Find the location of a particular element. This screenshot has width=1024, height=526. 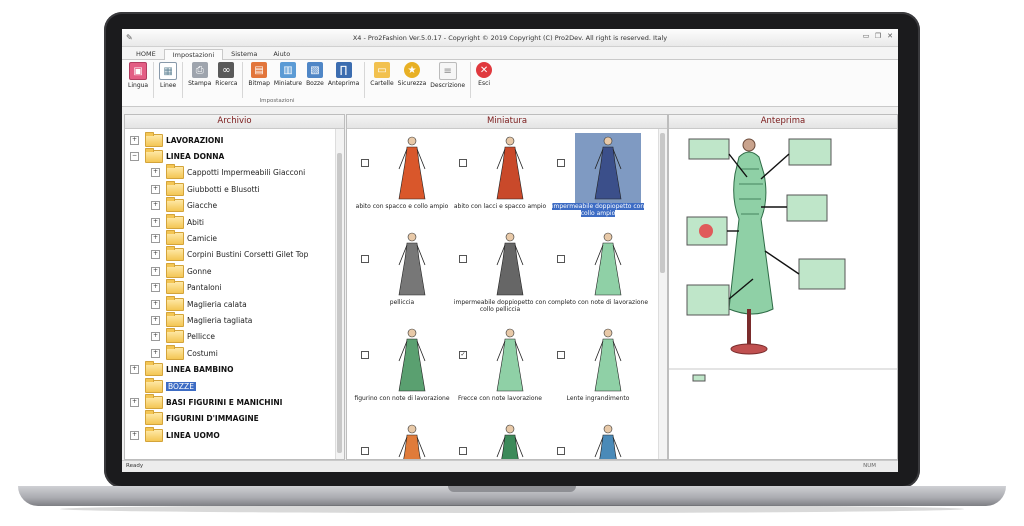

tree-item: + Cappotti Impermeabili Giacconi is located at coordinates (234, 172).